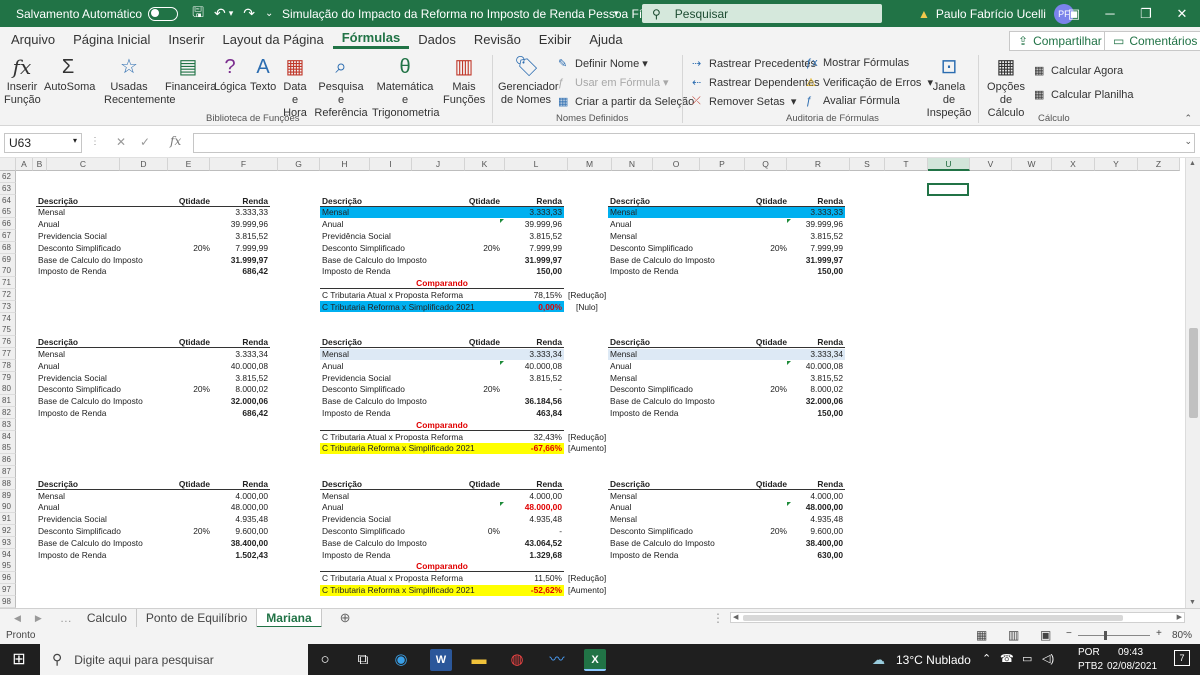 This screenshot has height=675, width=1200. Describe the element at coordinates (853, 101) in the screenshot. I see `evaluate-formula-button: ƒ Avaliar Fórmula` at that location.